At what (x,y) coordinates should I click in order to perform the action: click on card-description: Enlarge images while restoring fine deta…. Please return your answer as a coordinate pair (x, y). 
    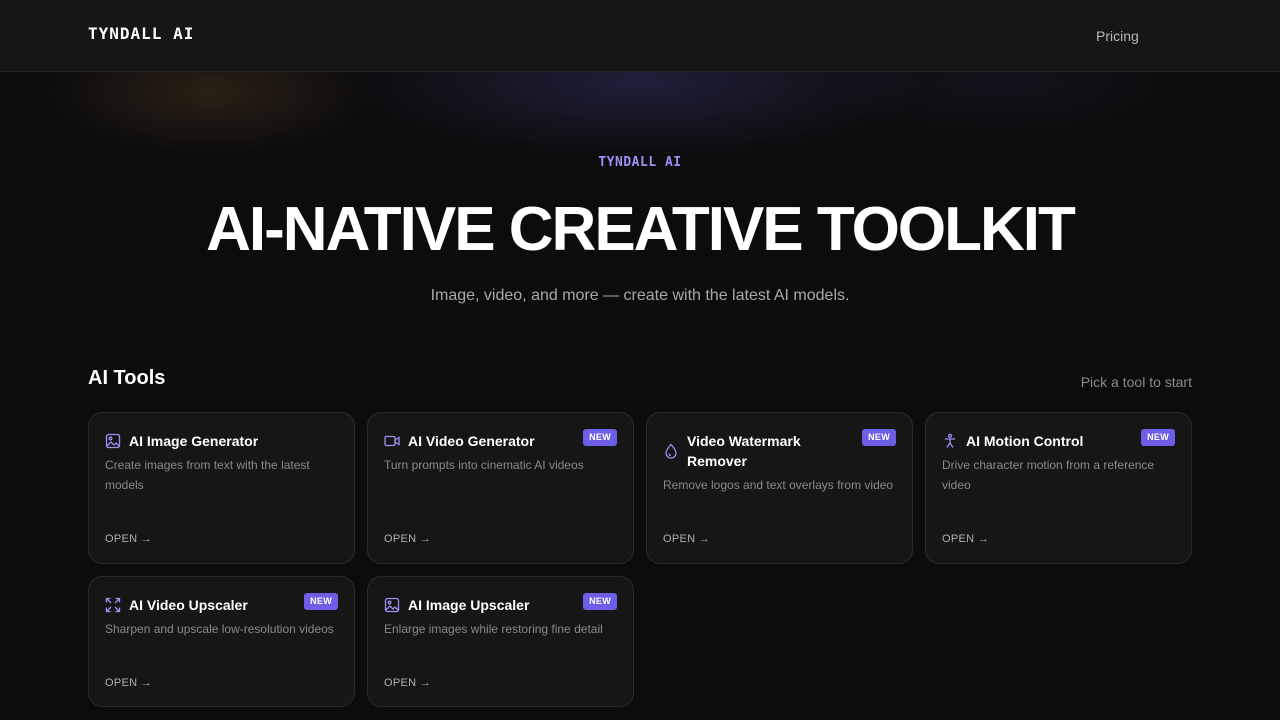
    Looking at the image, I should click on (493, 629).